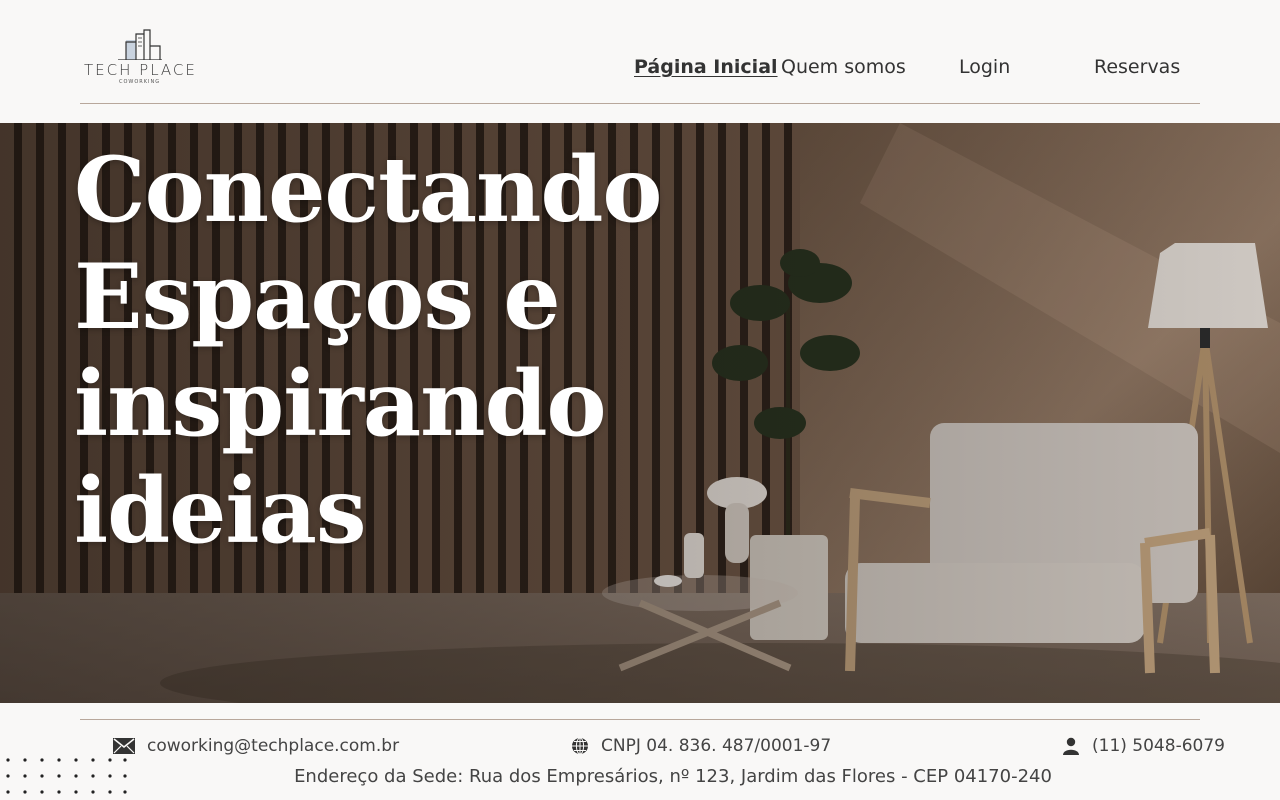 The width and height of the screenshot is (1280, 800). I want to click on hero-title-line: Conectando, so click(368, 190).